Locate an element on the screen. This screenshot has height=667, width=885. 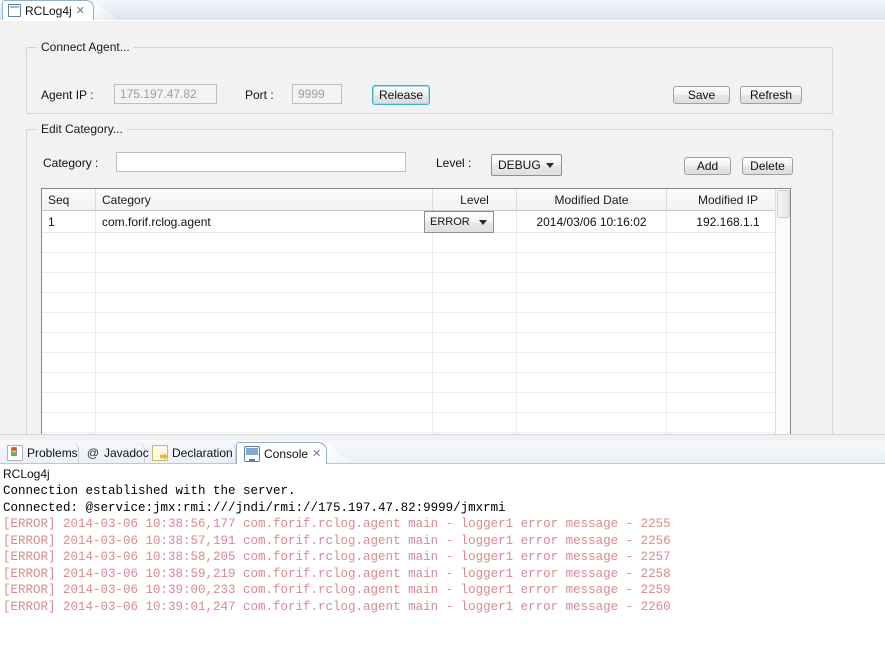
add-button: Add is located at coordinates (707, 166).